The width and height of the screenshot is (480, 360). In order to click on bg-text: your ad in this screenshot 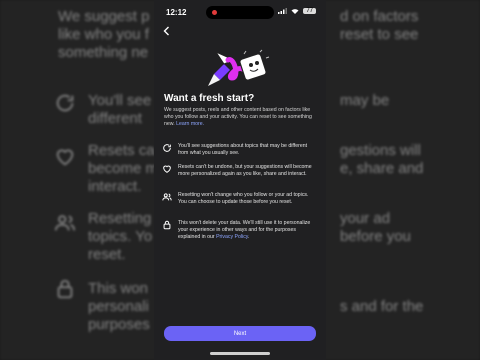, I will do `click(365, 218)`.